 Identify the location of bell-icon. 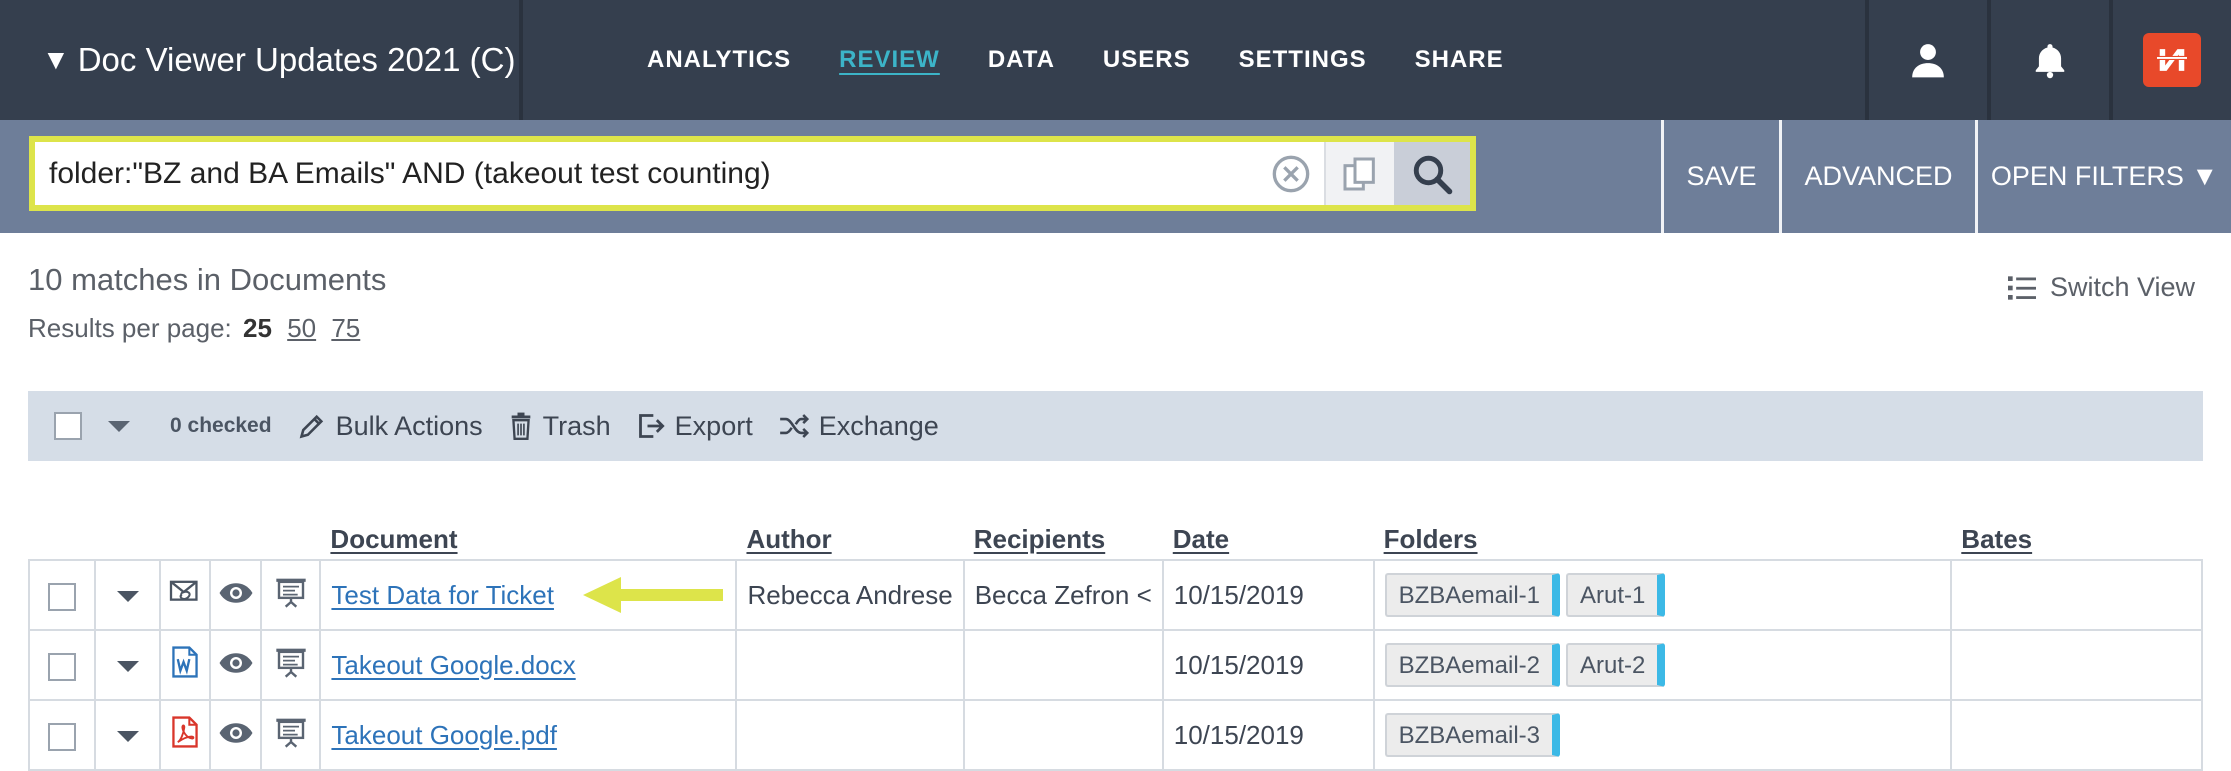
(2050, 61).